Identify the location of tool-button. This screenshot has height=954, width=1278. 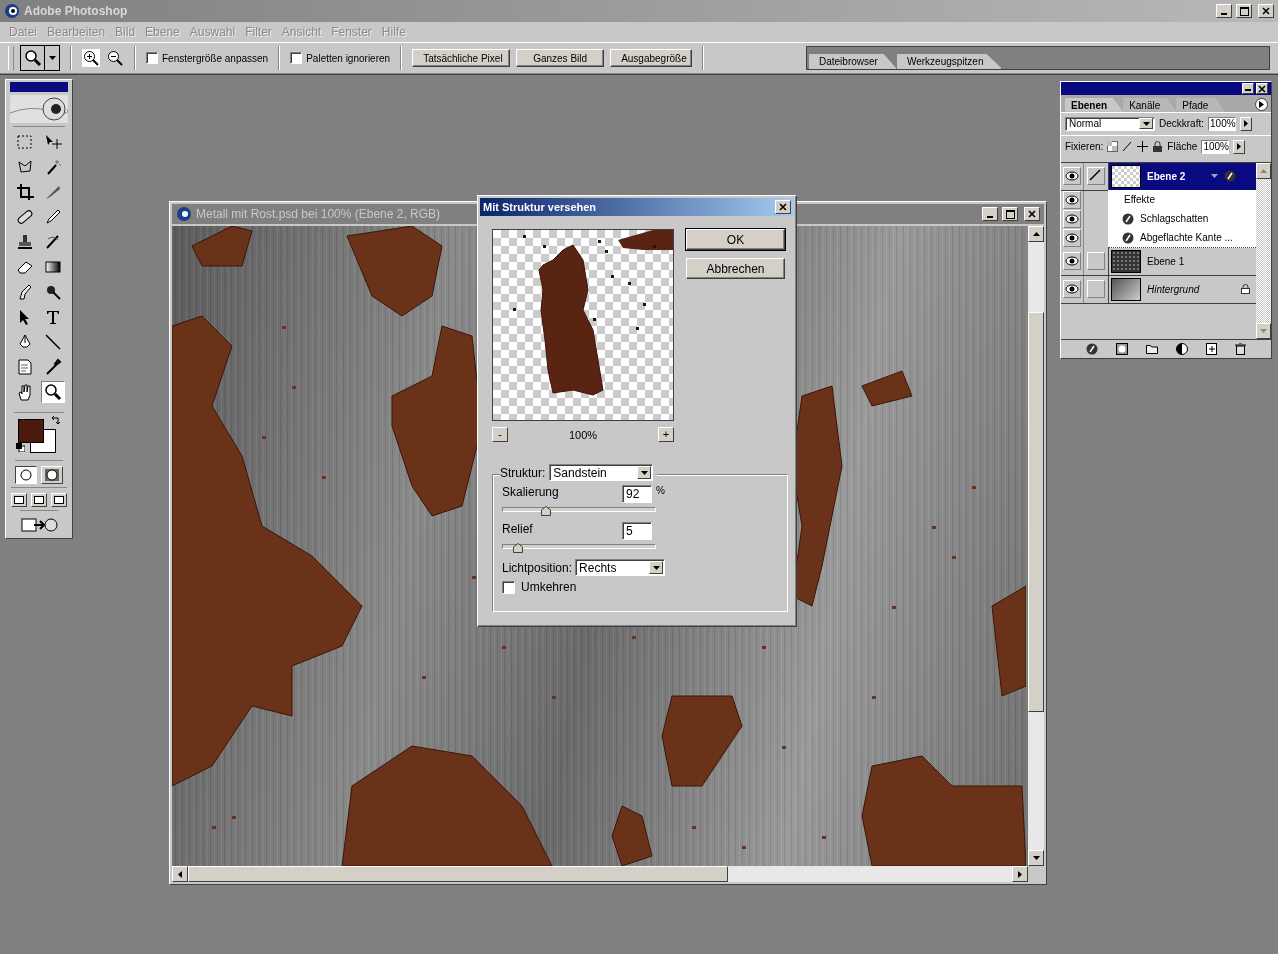
(53, 392).